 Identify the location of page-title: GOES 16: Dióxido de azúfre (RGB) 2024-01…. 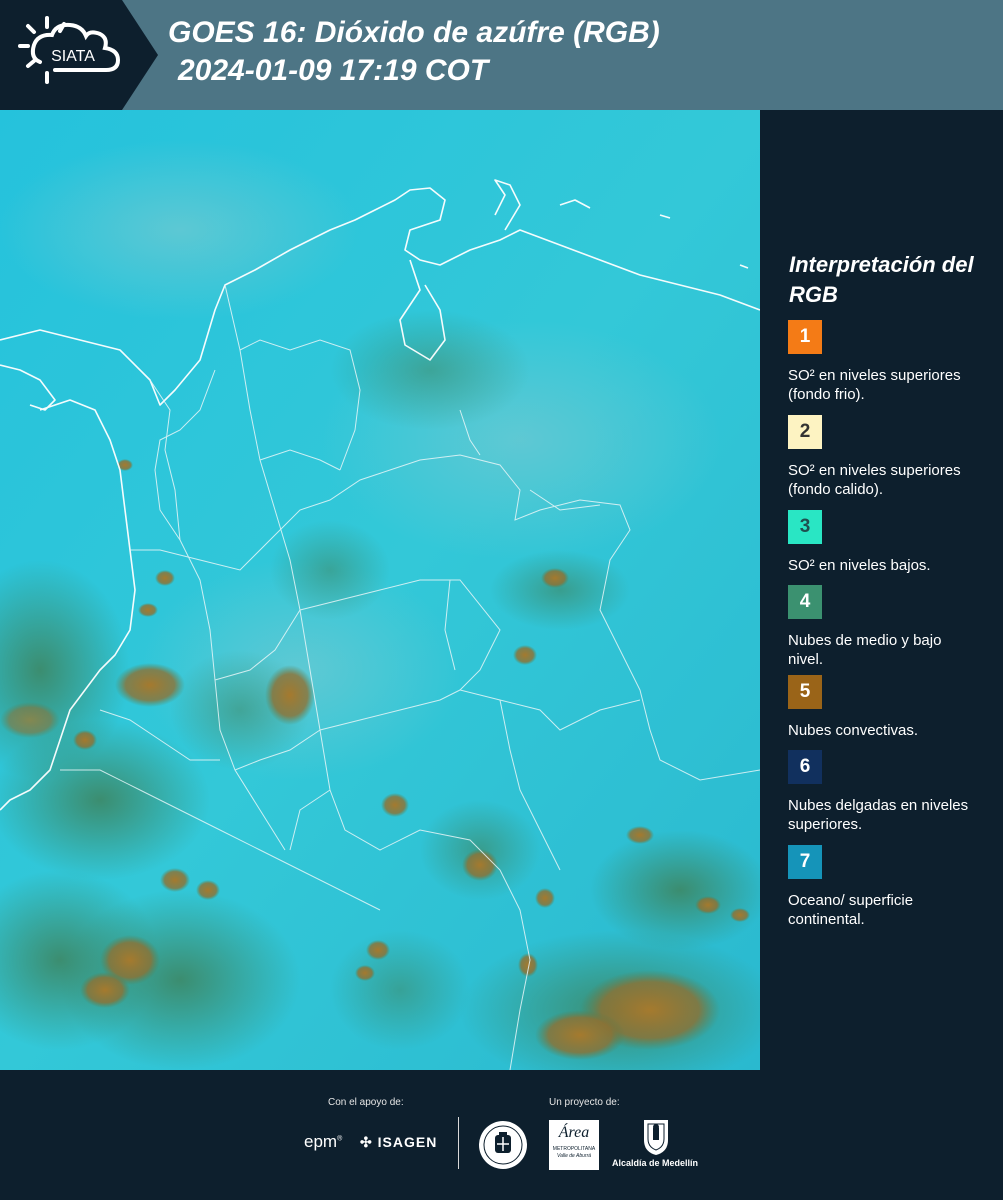
(414, 52).